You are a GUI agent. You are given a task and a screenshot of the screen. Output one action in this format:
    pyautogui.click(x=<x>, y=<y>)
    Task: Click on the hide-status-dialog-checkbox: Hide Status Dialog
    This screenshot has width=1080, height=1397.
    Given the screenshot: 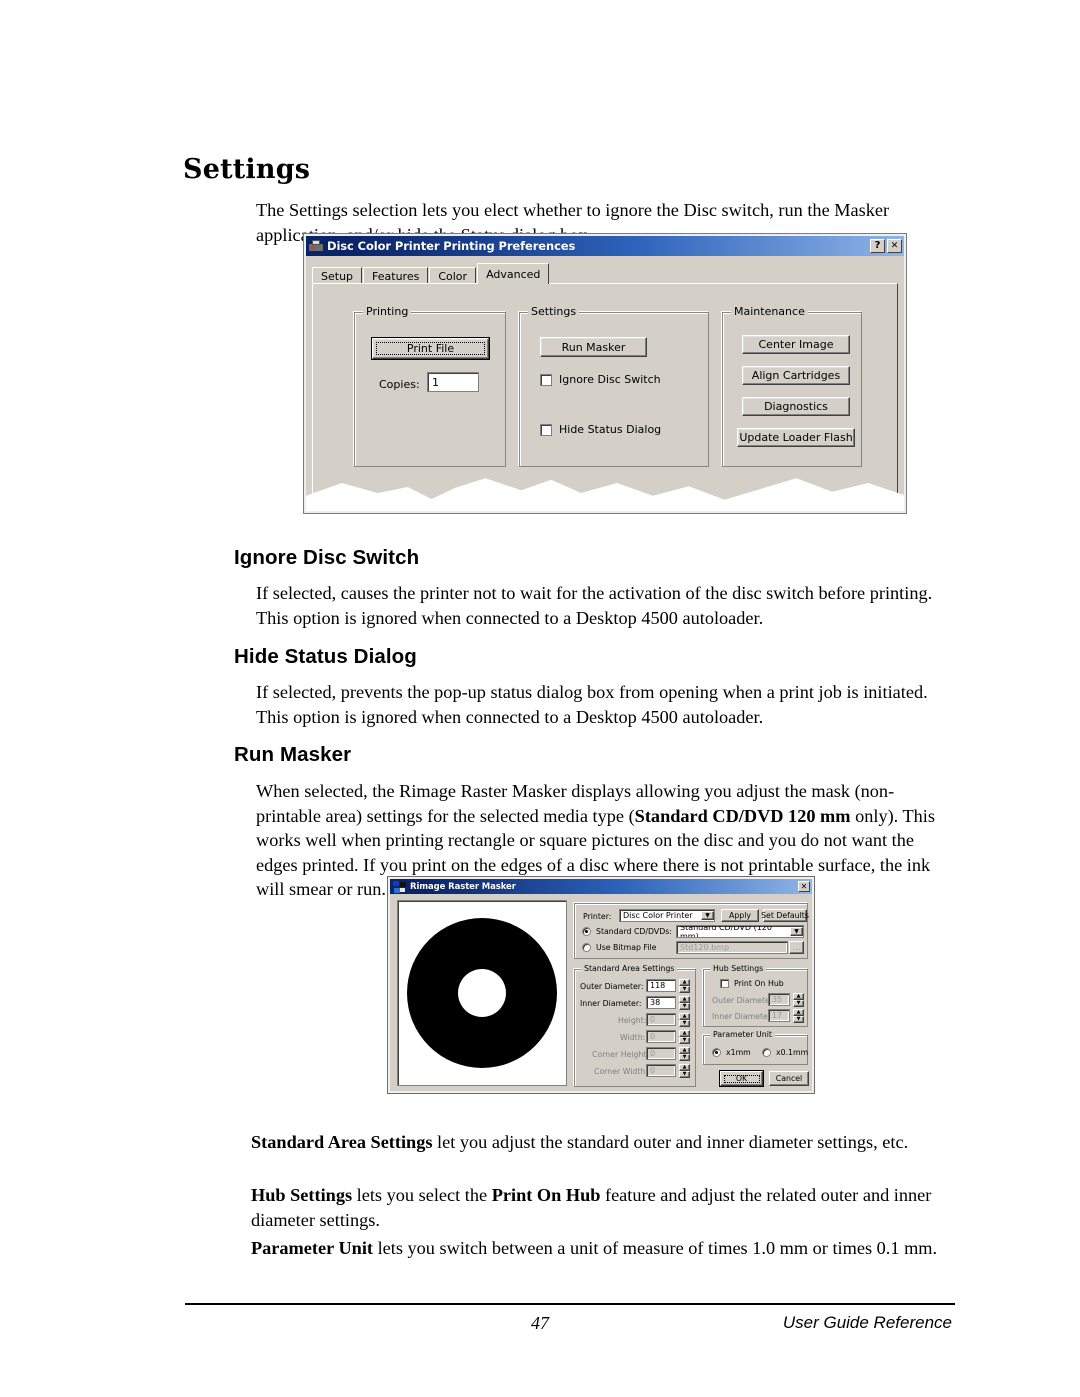 What is the action you would take?
    pyautogui.click(x=600, y=429)
    